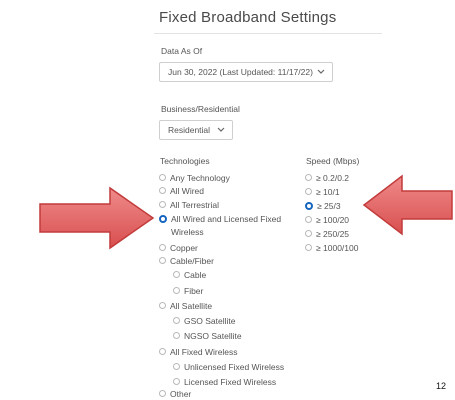 The width and height of the screenshot is (455, 400). What do you see at coordinates (333, 234) in the screenshot?
I see `option-label: ≥ 250/25` at bounding box center [333, 234].